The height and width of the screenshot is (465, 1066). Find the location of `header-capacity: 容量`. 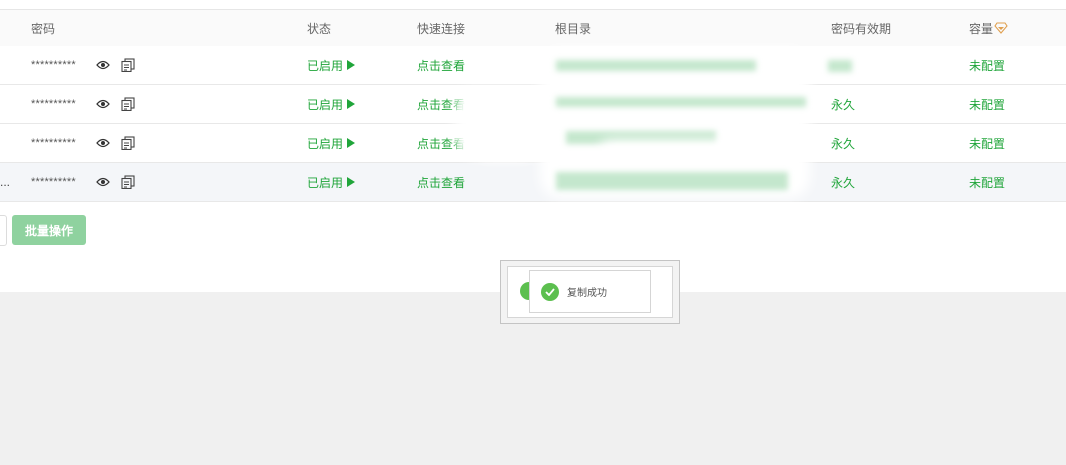

header-capacity: 容量 is located at coordinates (988, 28).